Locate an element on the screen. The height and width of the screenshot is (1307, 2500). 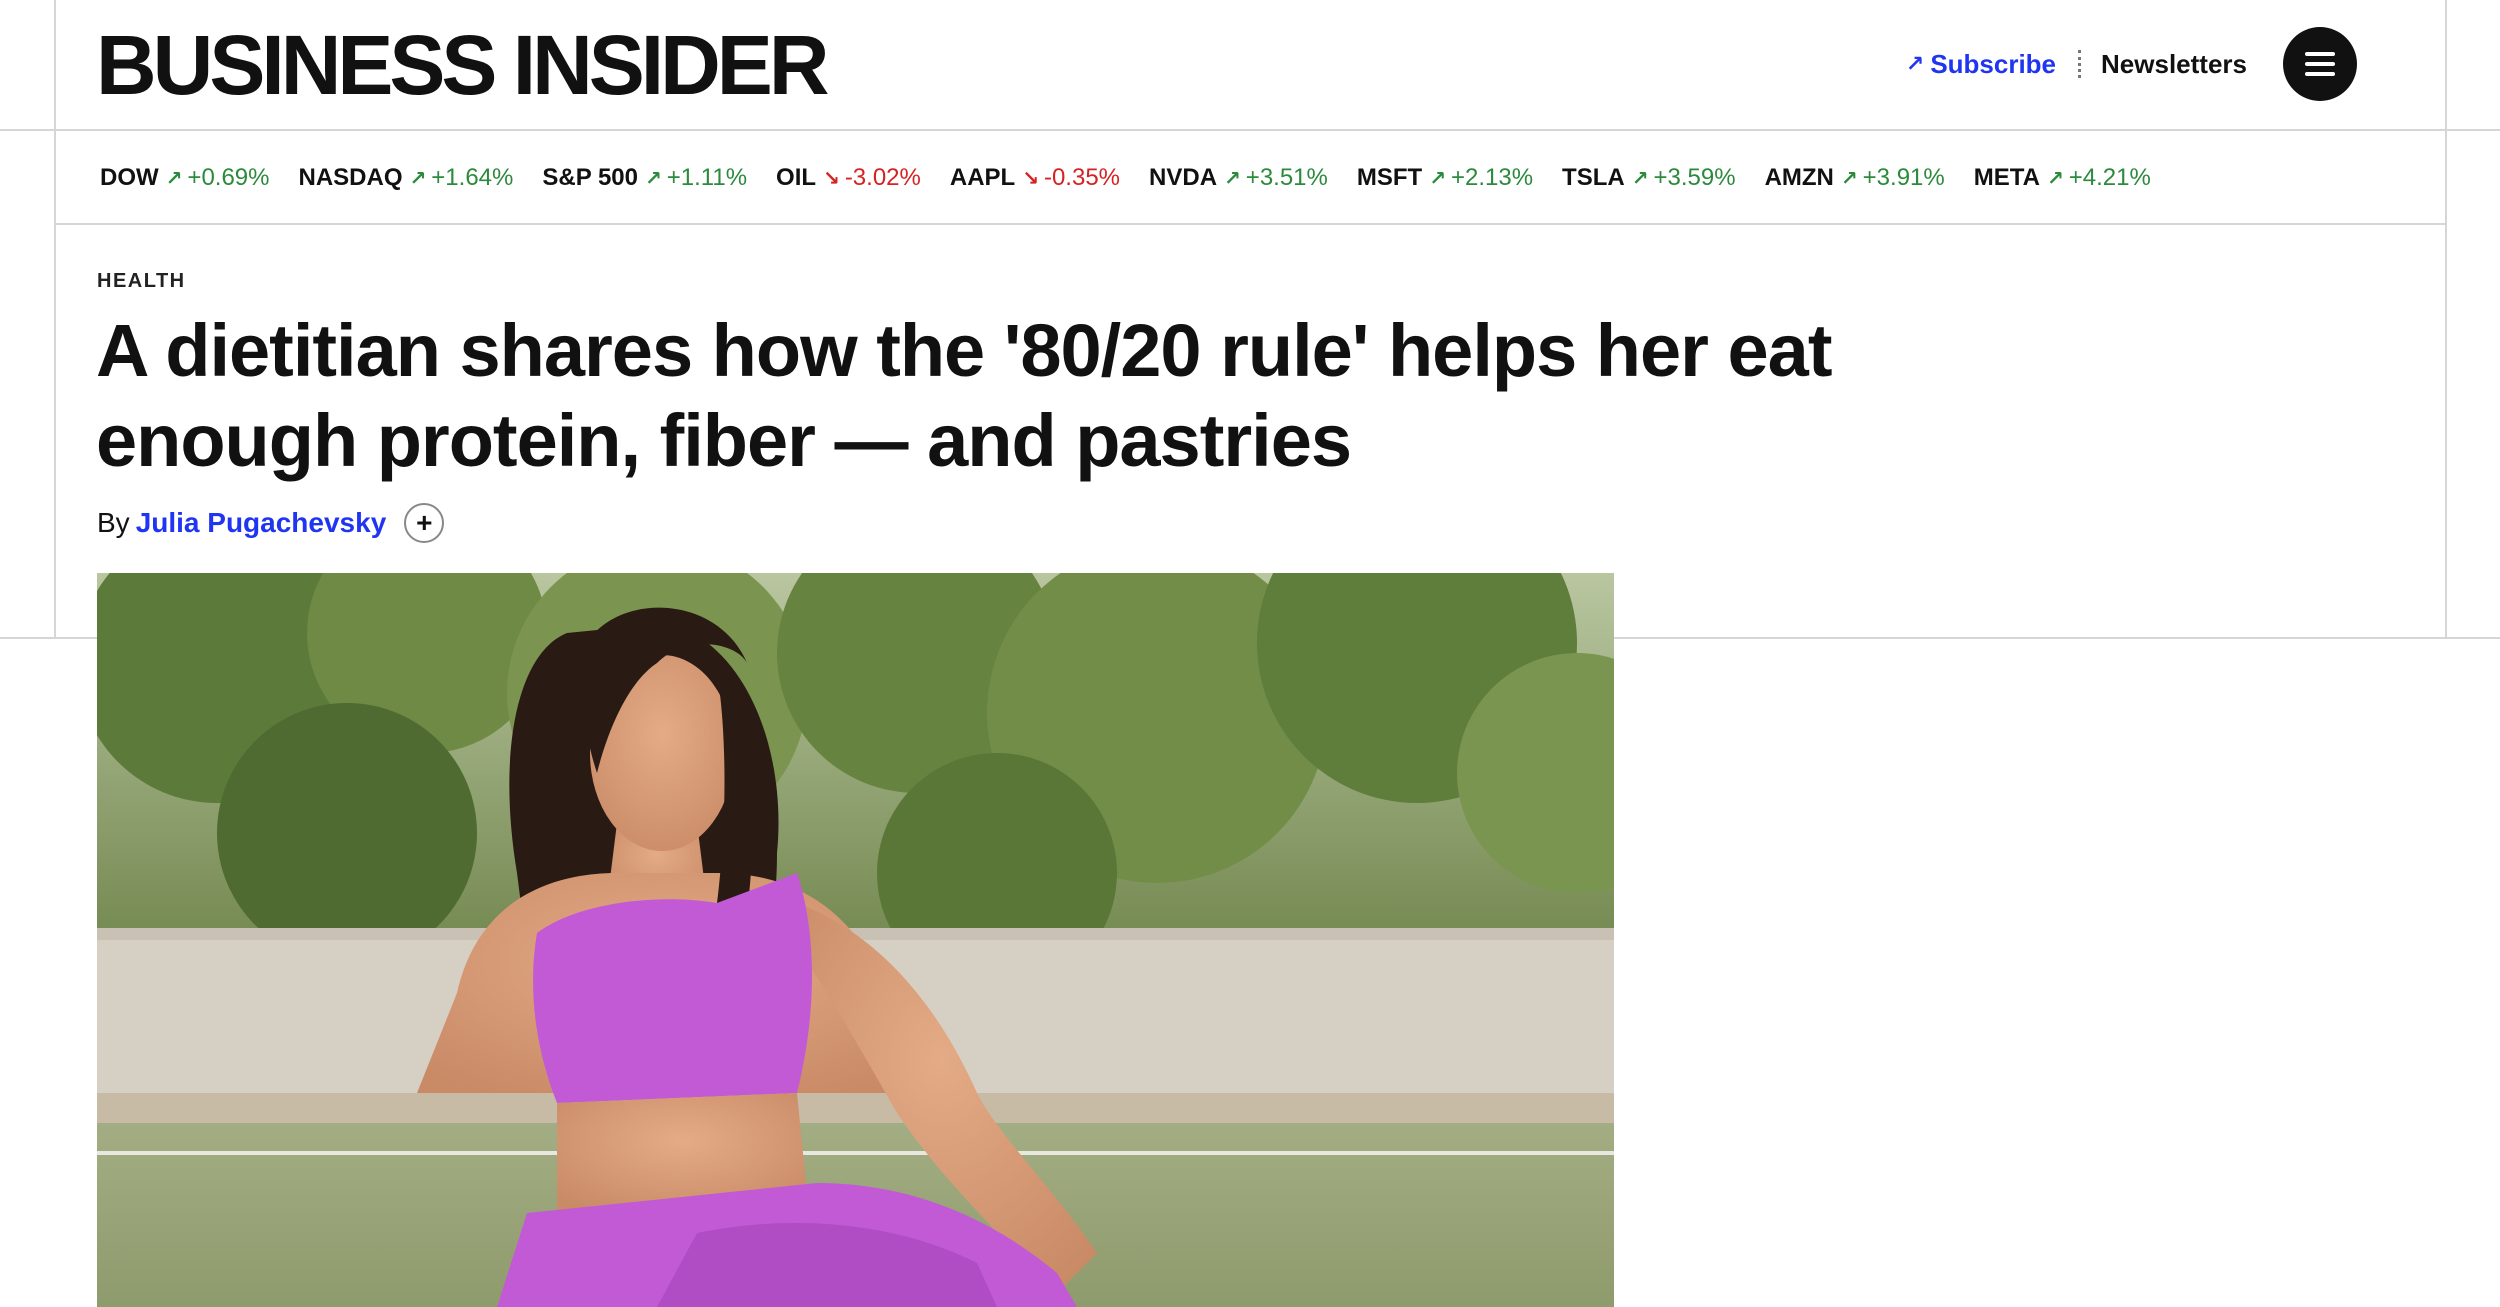
subscribe-link: ↗ Subscribe is located at coordinates (1981, 64).